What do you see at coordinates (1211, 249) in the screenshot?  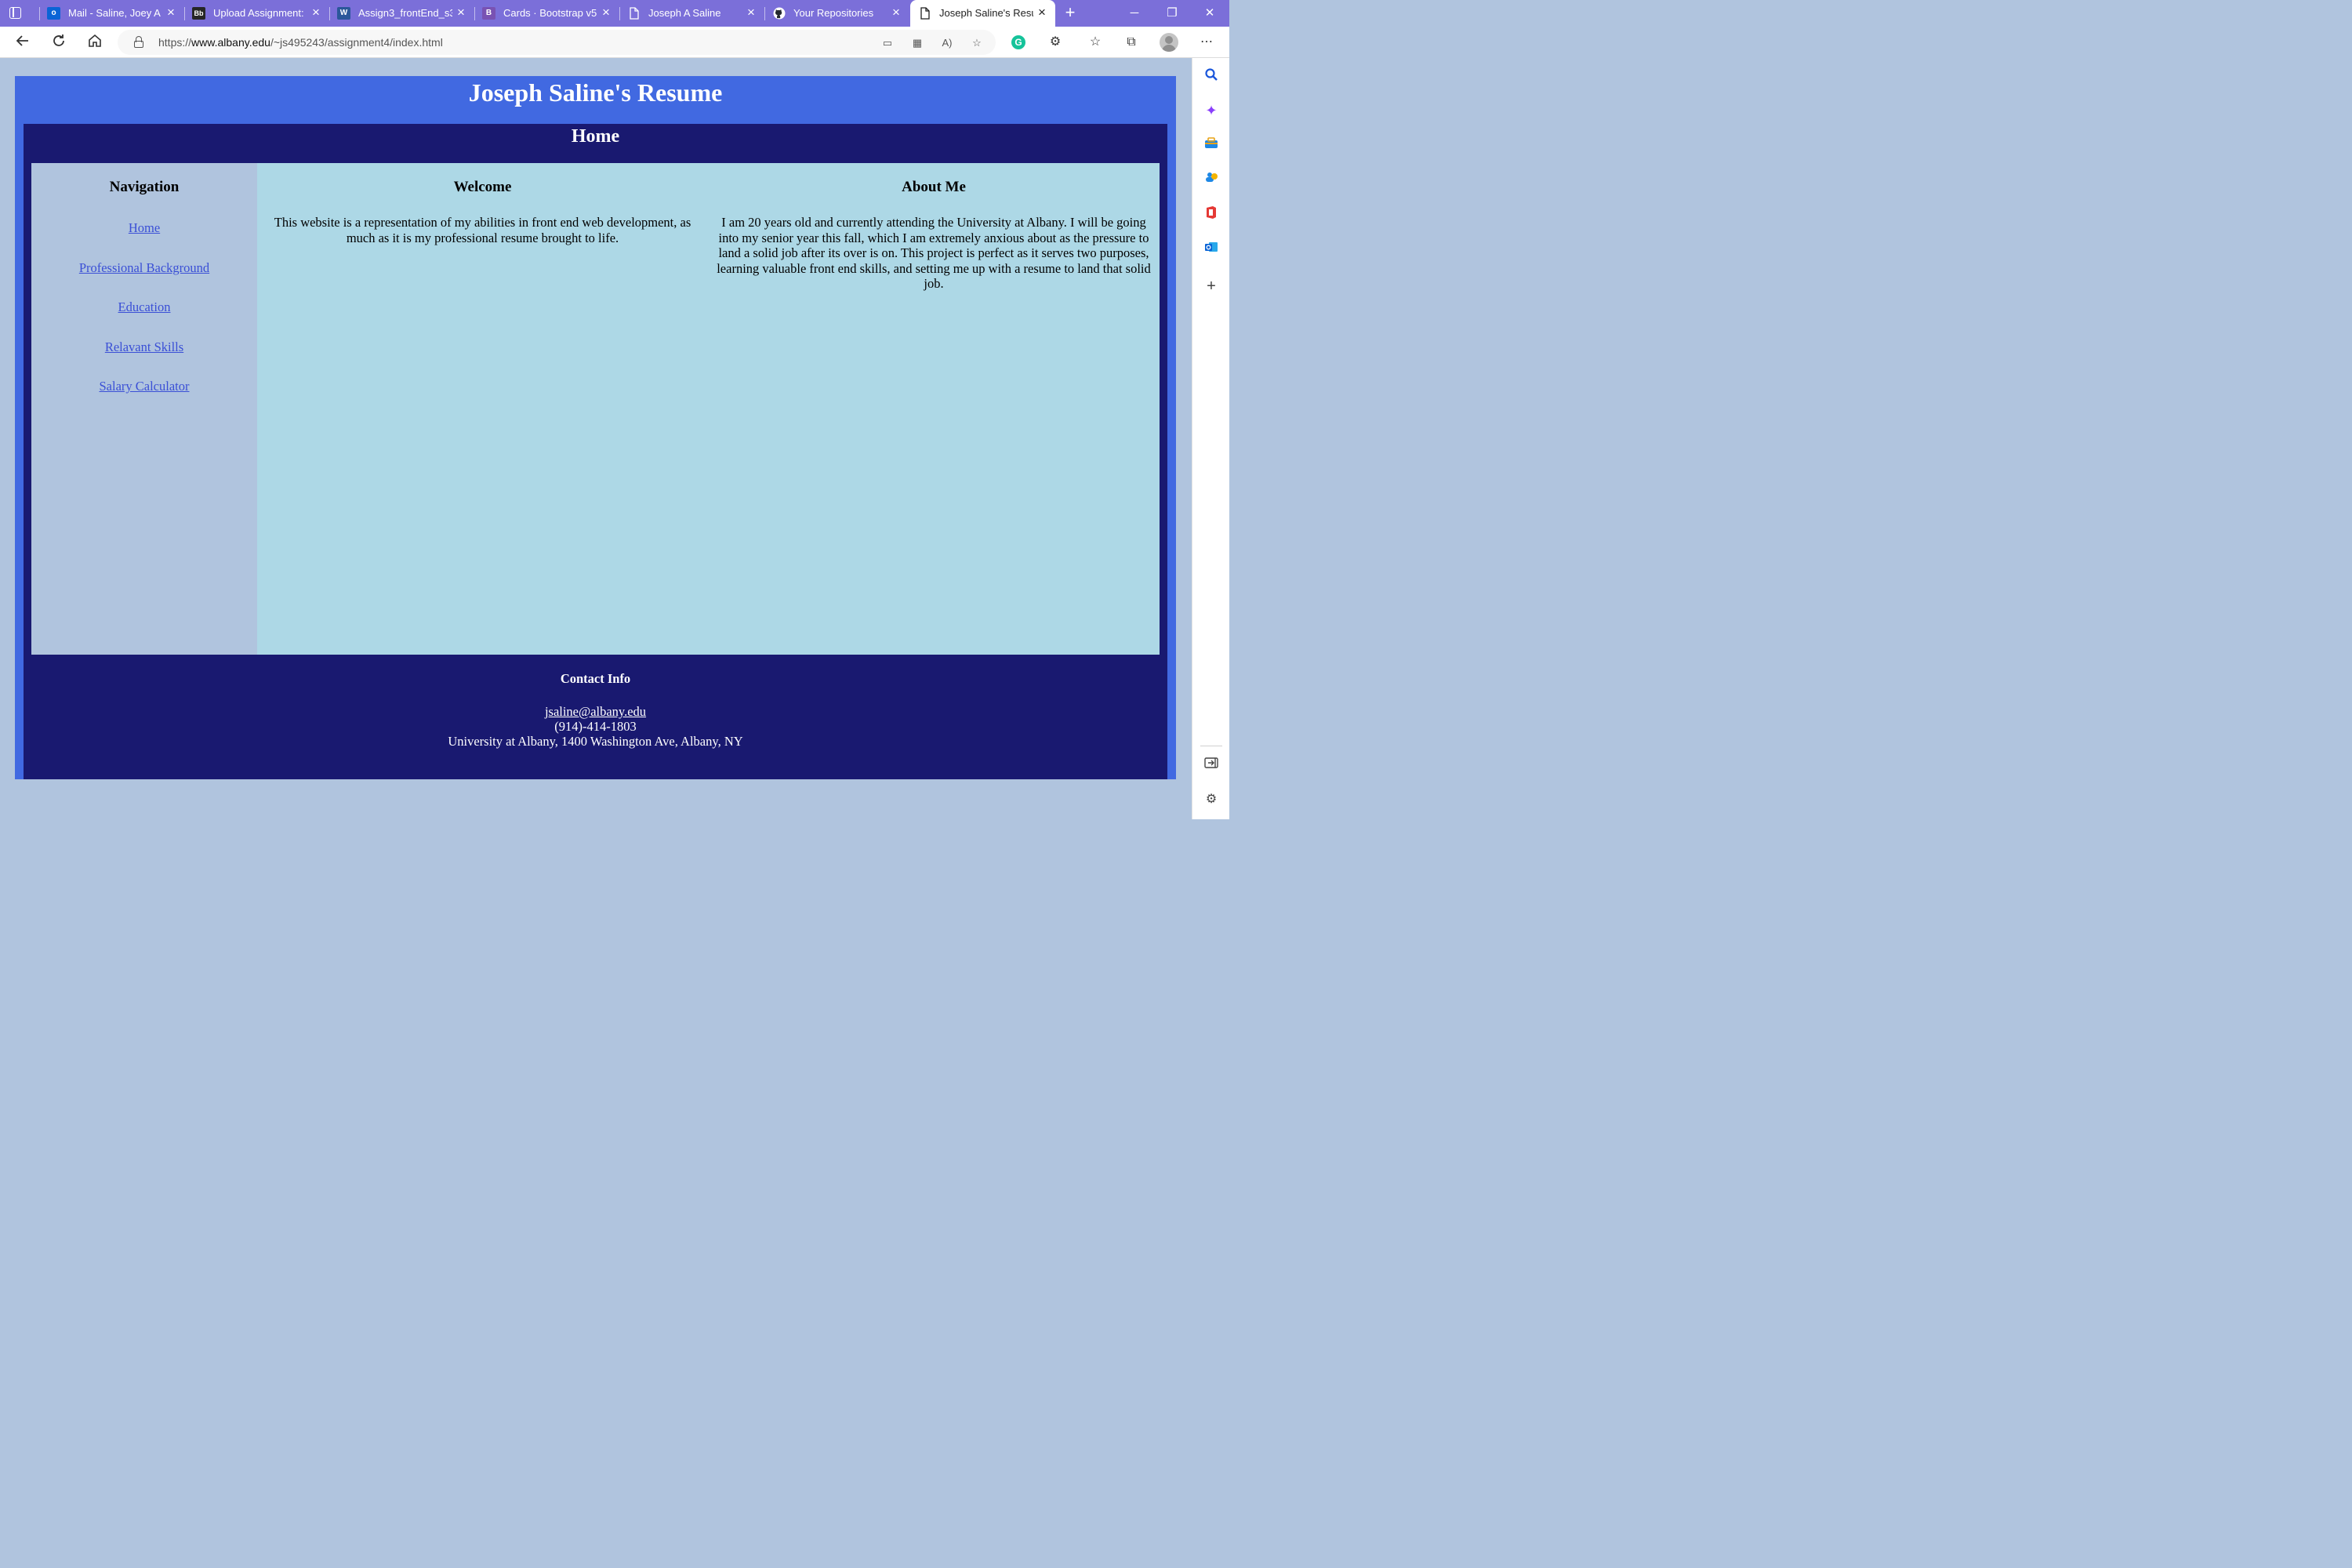 I see `outlook-icon` at bounding box center [1211, 249].